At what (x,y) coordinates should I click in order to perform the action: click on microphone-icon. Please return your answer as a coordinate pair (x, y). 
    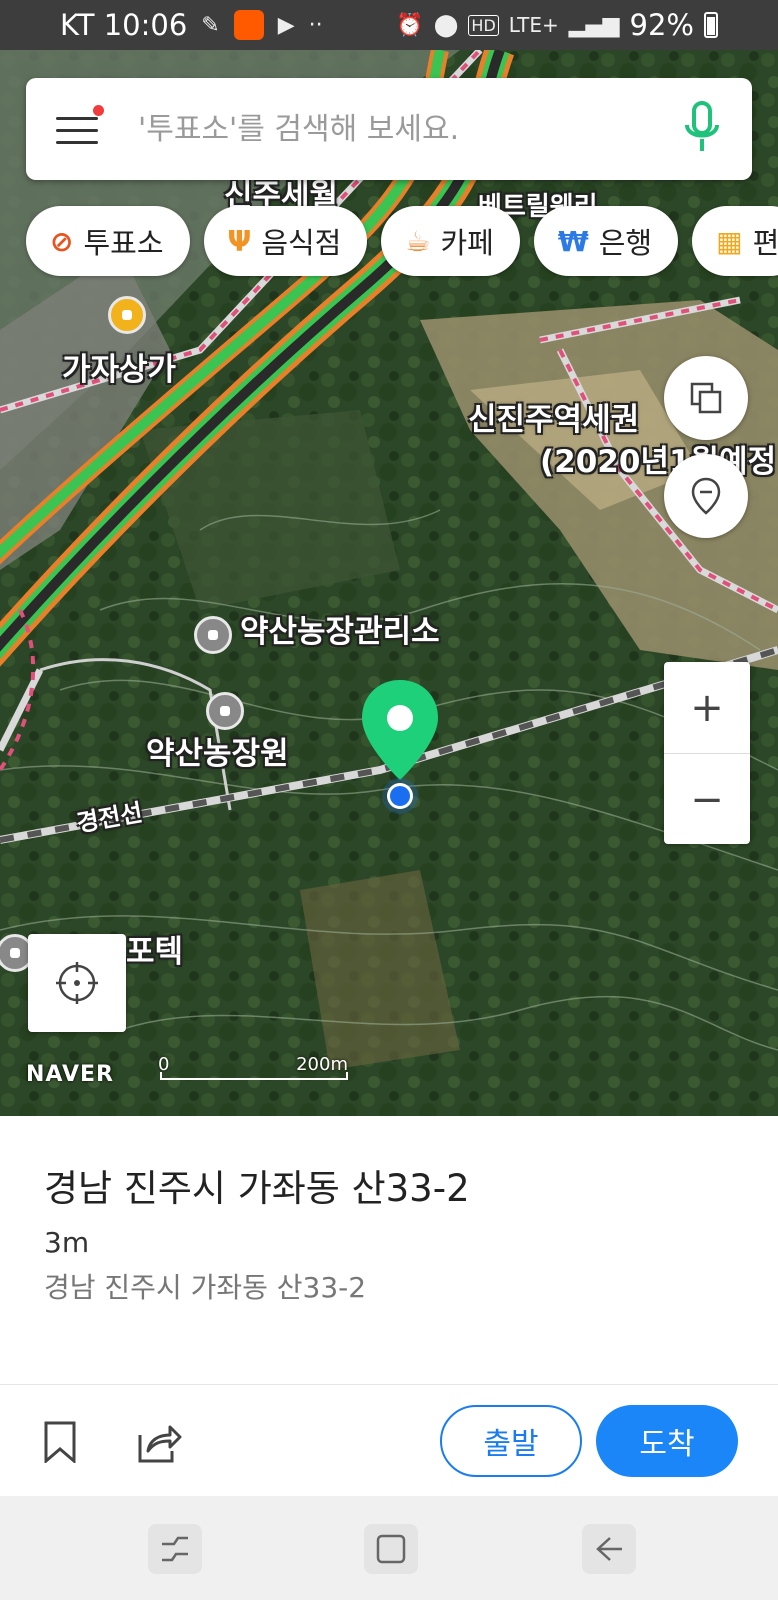
    Looking at the image, I should click on (702, 129).